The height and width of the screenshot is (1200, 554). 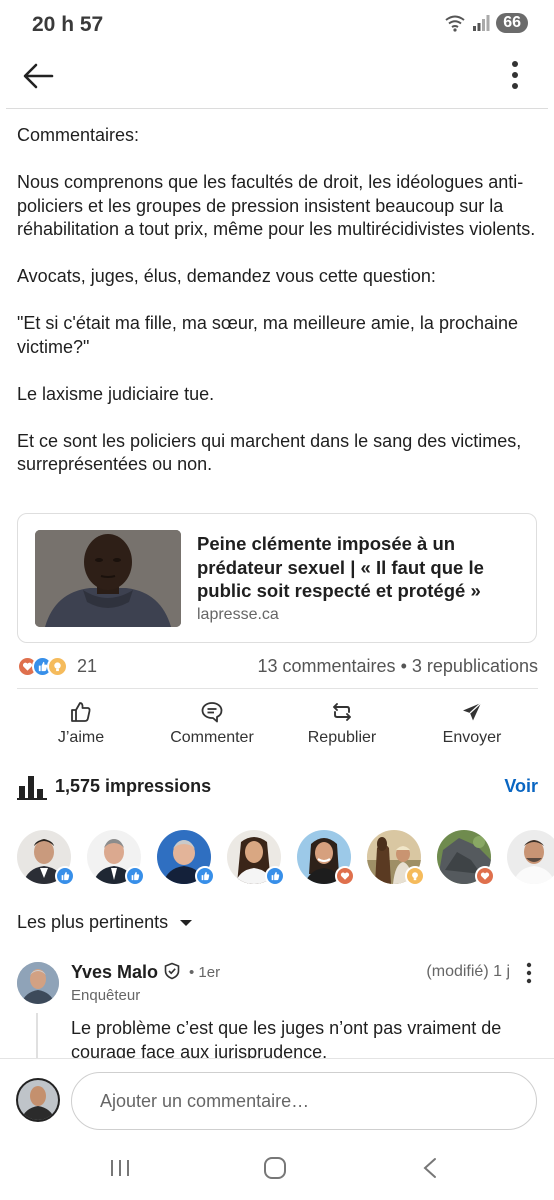 I want to click on post-paragraph: Le laxisme judiciaire tue., so click(x=116, y=393).